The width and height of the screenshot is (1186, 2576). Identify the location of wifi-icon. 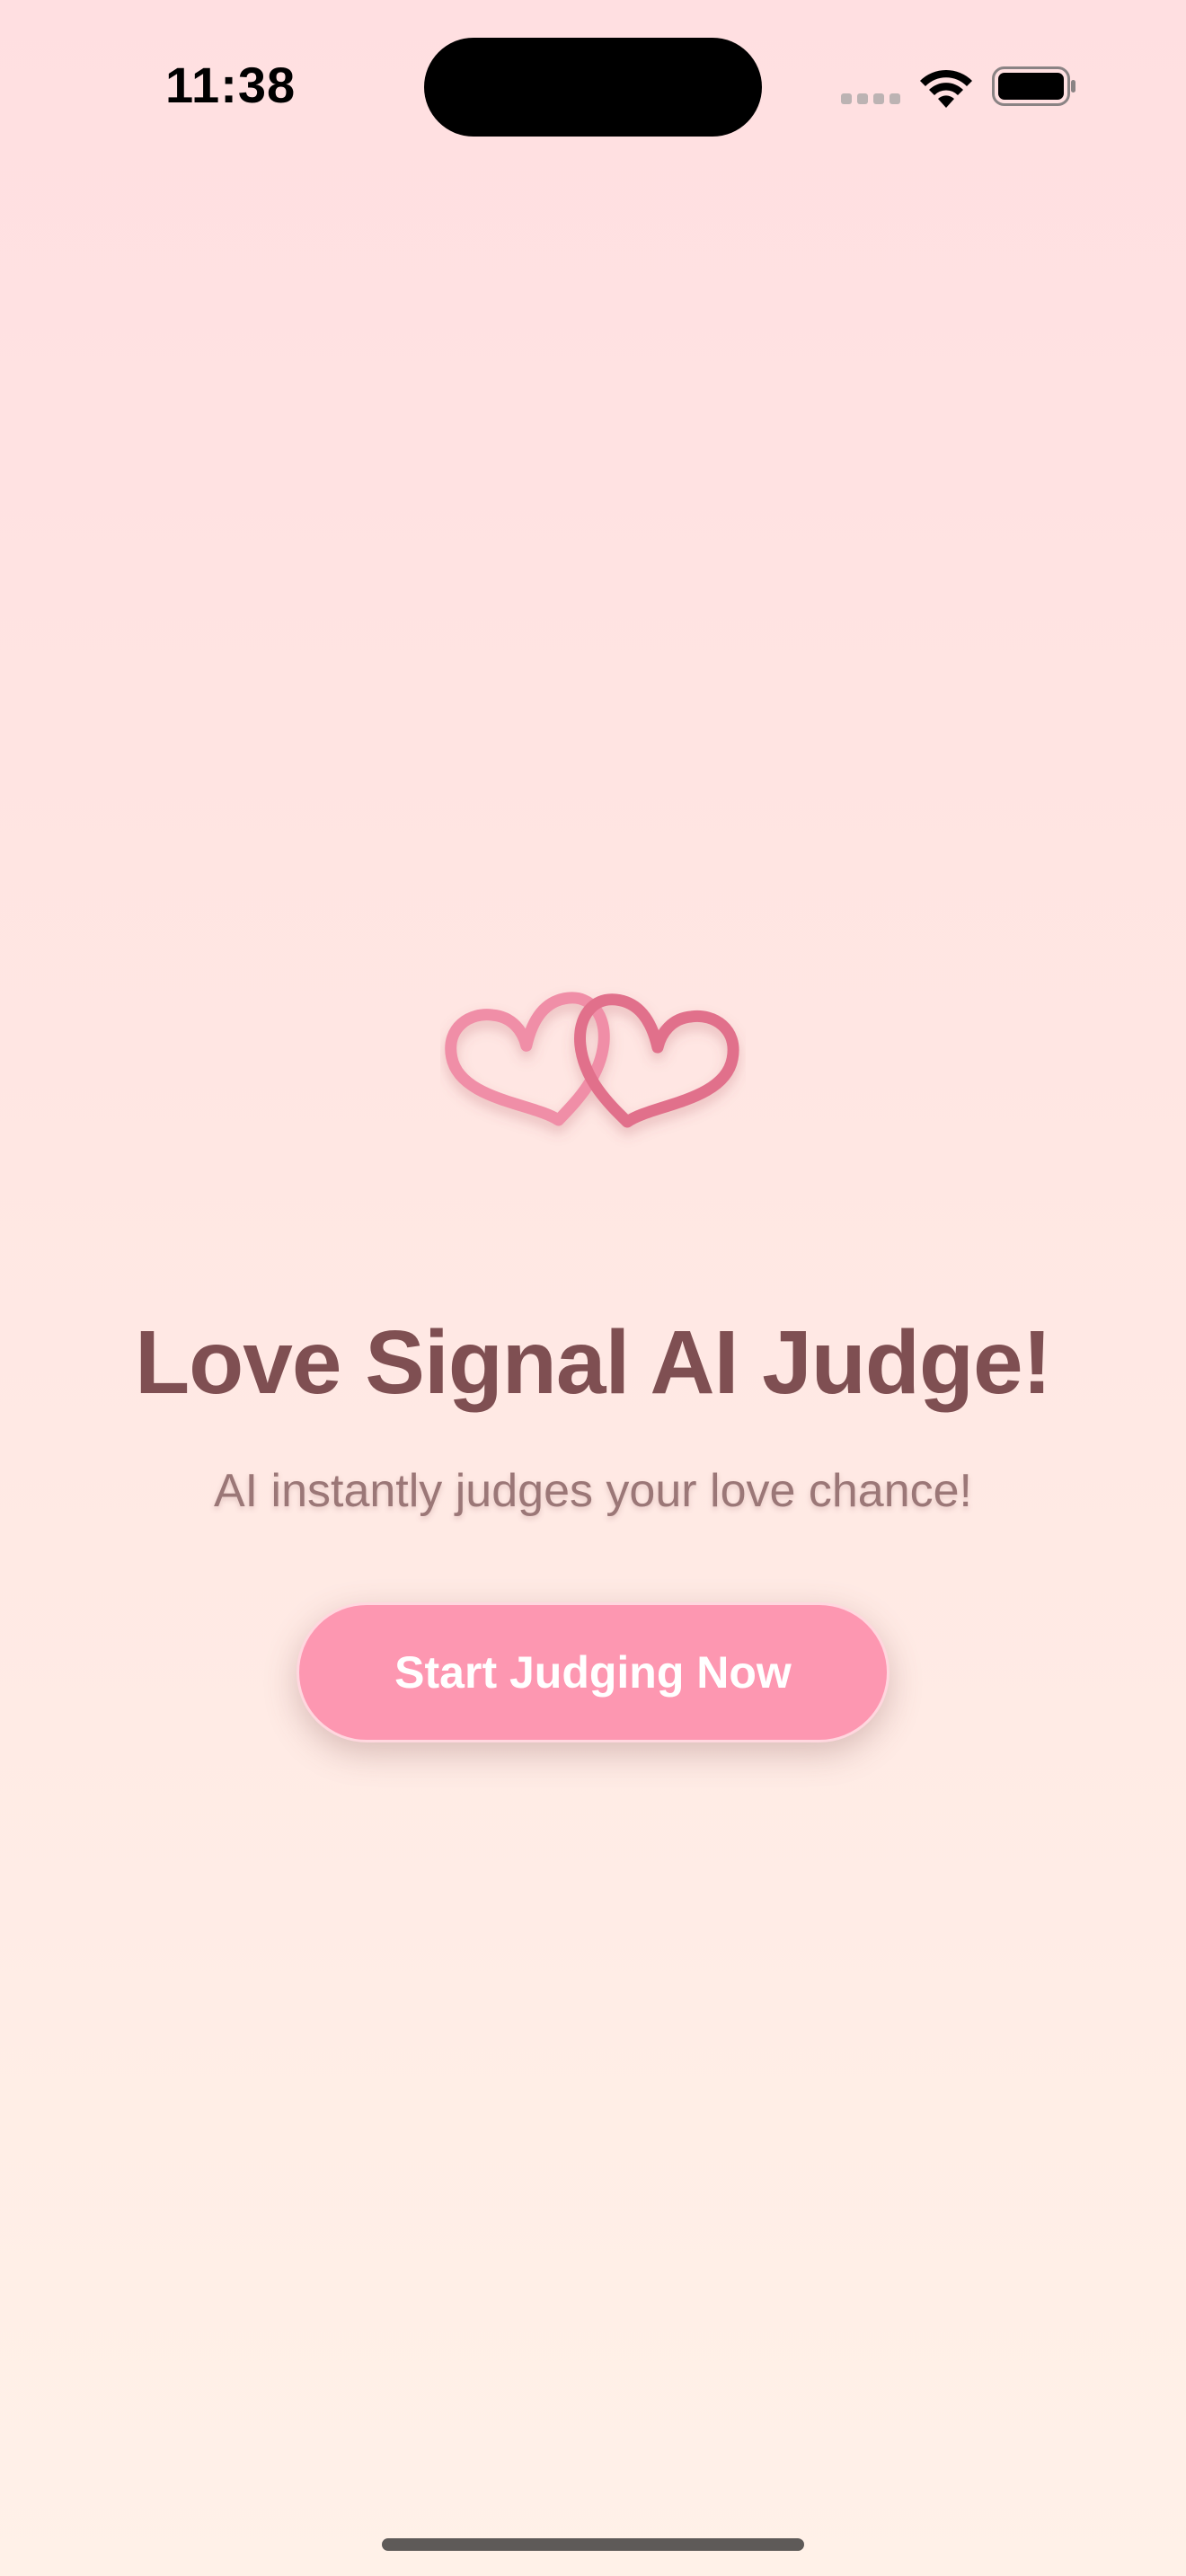
(946, 88).